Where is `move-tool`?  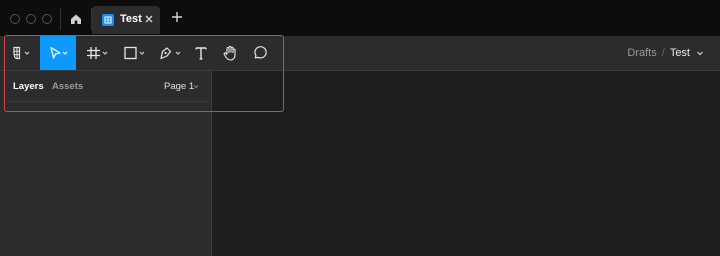
move-tool is located at coordinates (58, 53).